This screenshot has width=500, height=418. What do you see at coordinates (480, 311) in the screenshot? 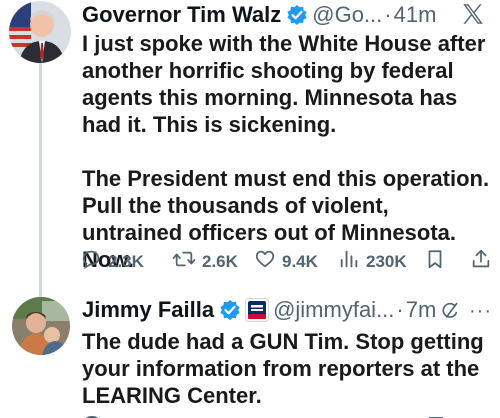
I see `more-icon: ···` at bounding box center [480, 311].